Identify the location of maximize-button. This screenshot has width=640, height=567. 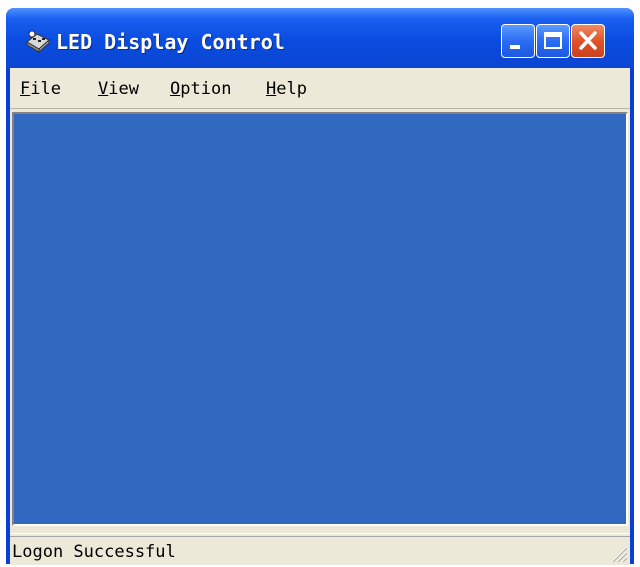
(553, 41).